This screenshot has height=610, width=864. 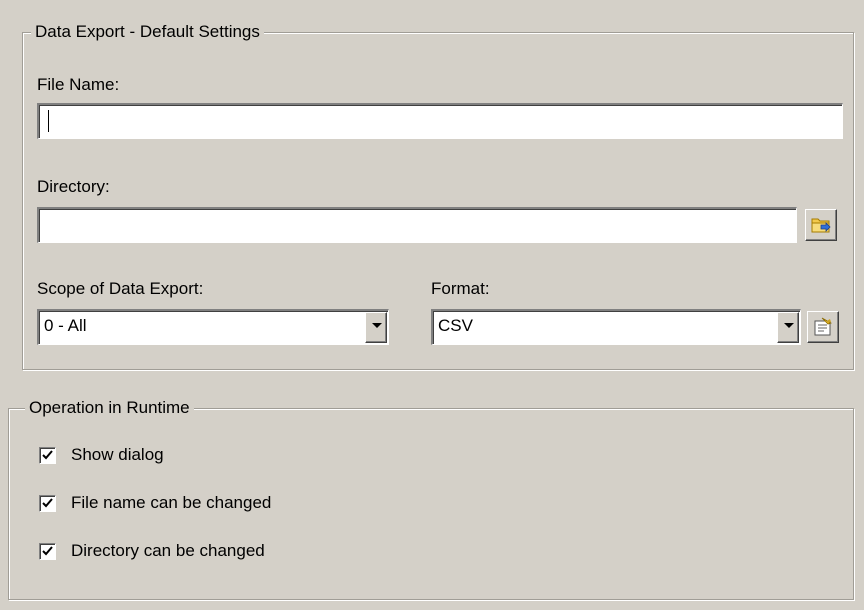 What do you see at coordinates (48, 121) in the screenshot?
I see `text-caret` at bounding box center [48, 121].